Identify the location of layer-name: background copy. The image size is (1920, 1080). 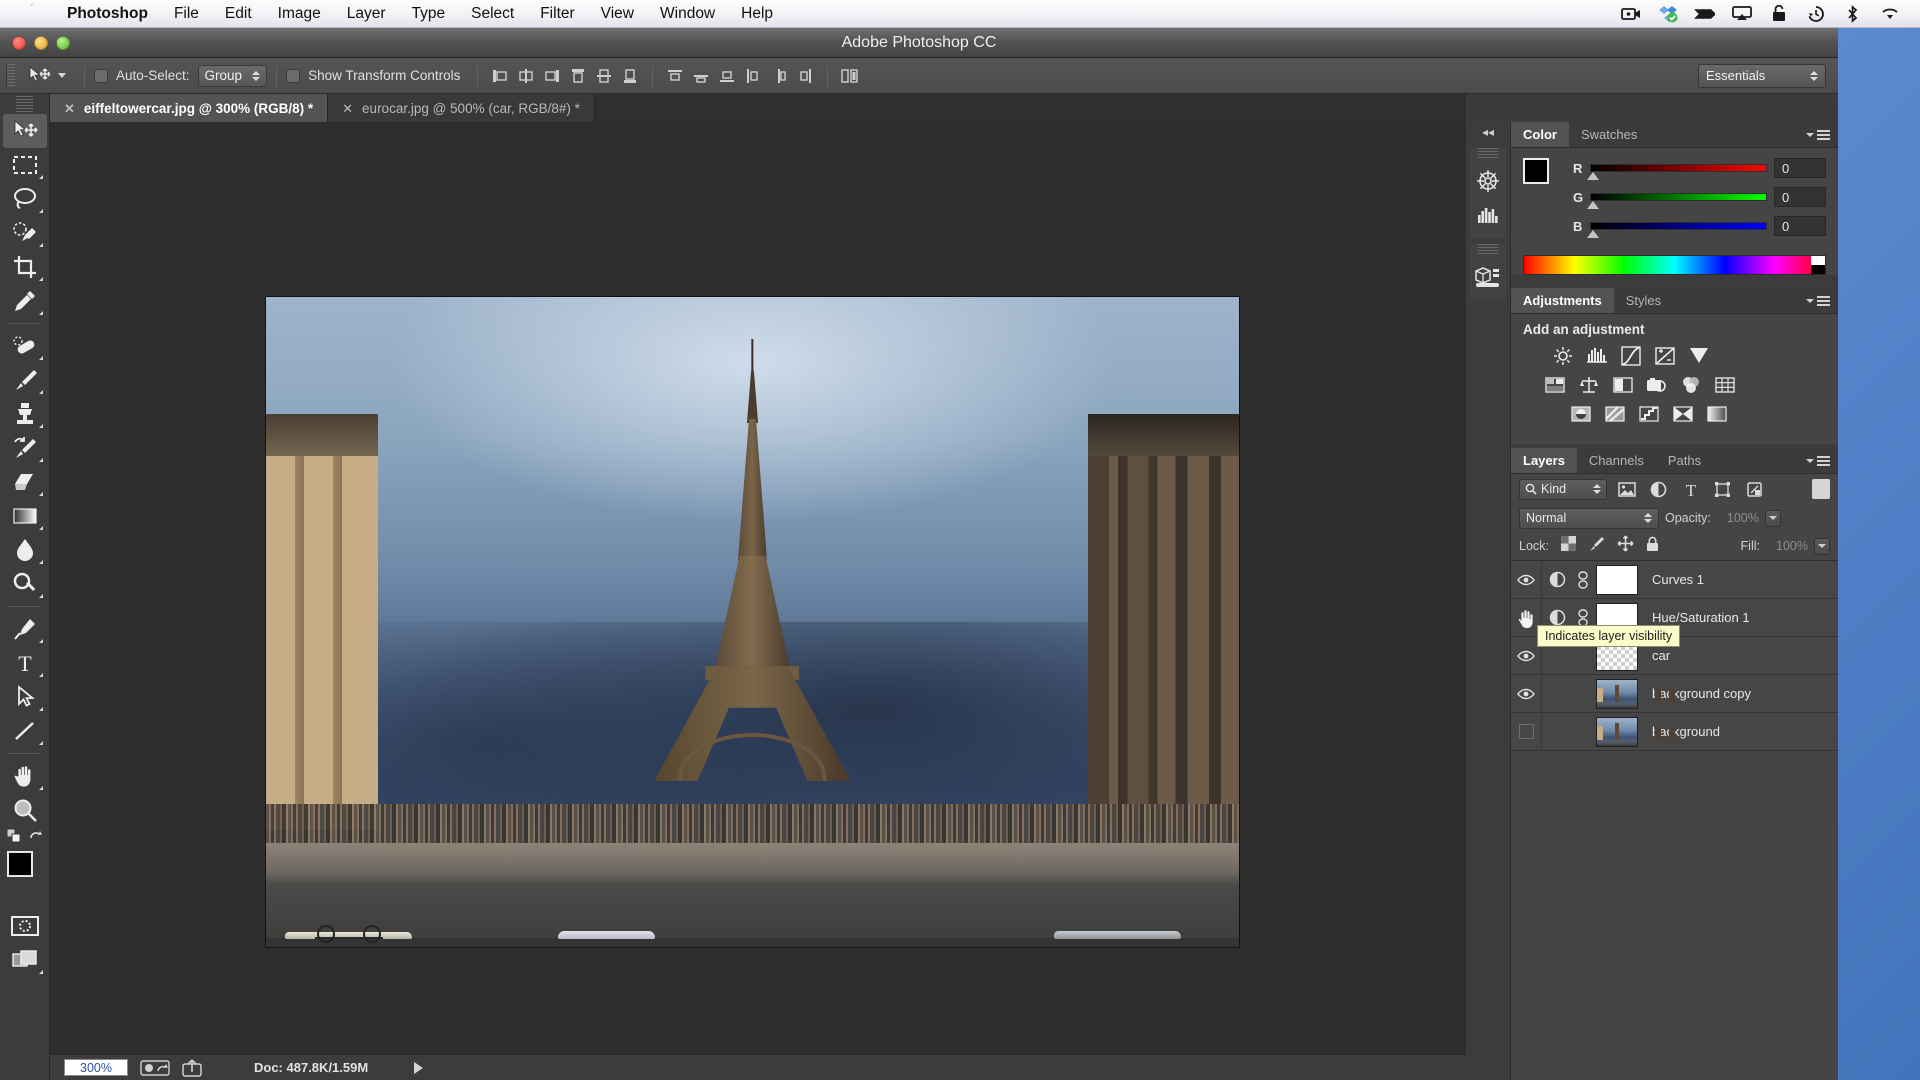
(1701, 693).